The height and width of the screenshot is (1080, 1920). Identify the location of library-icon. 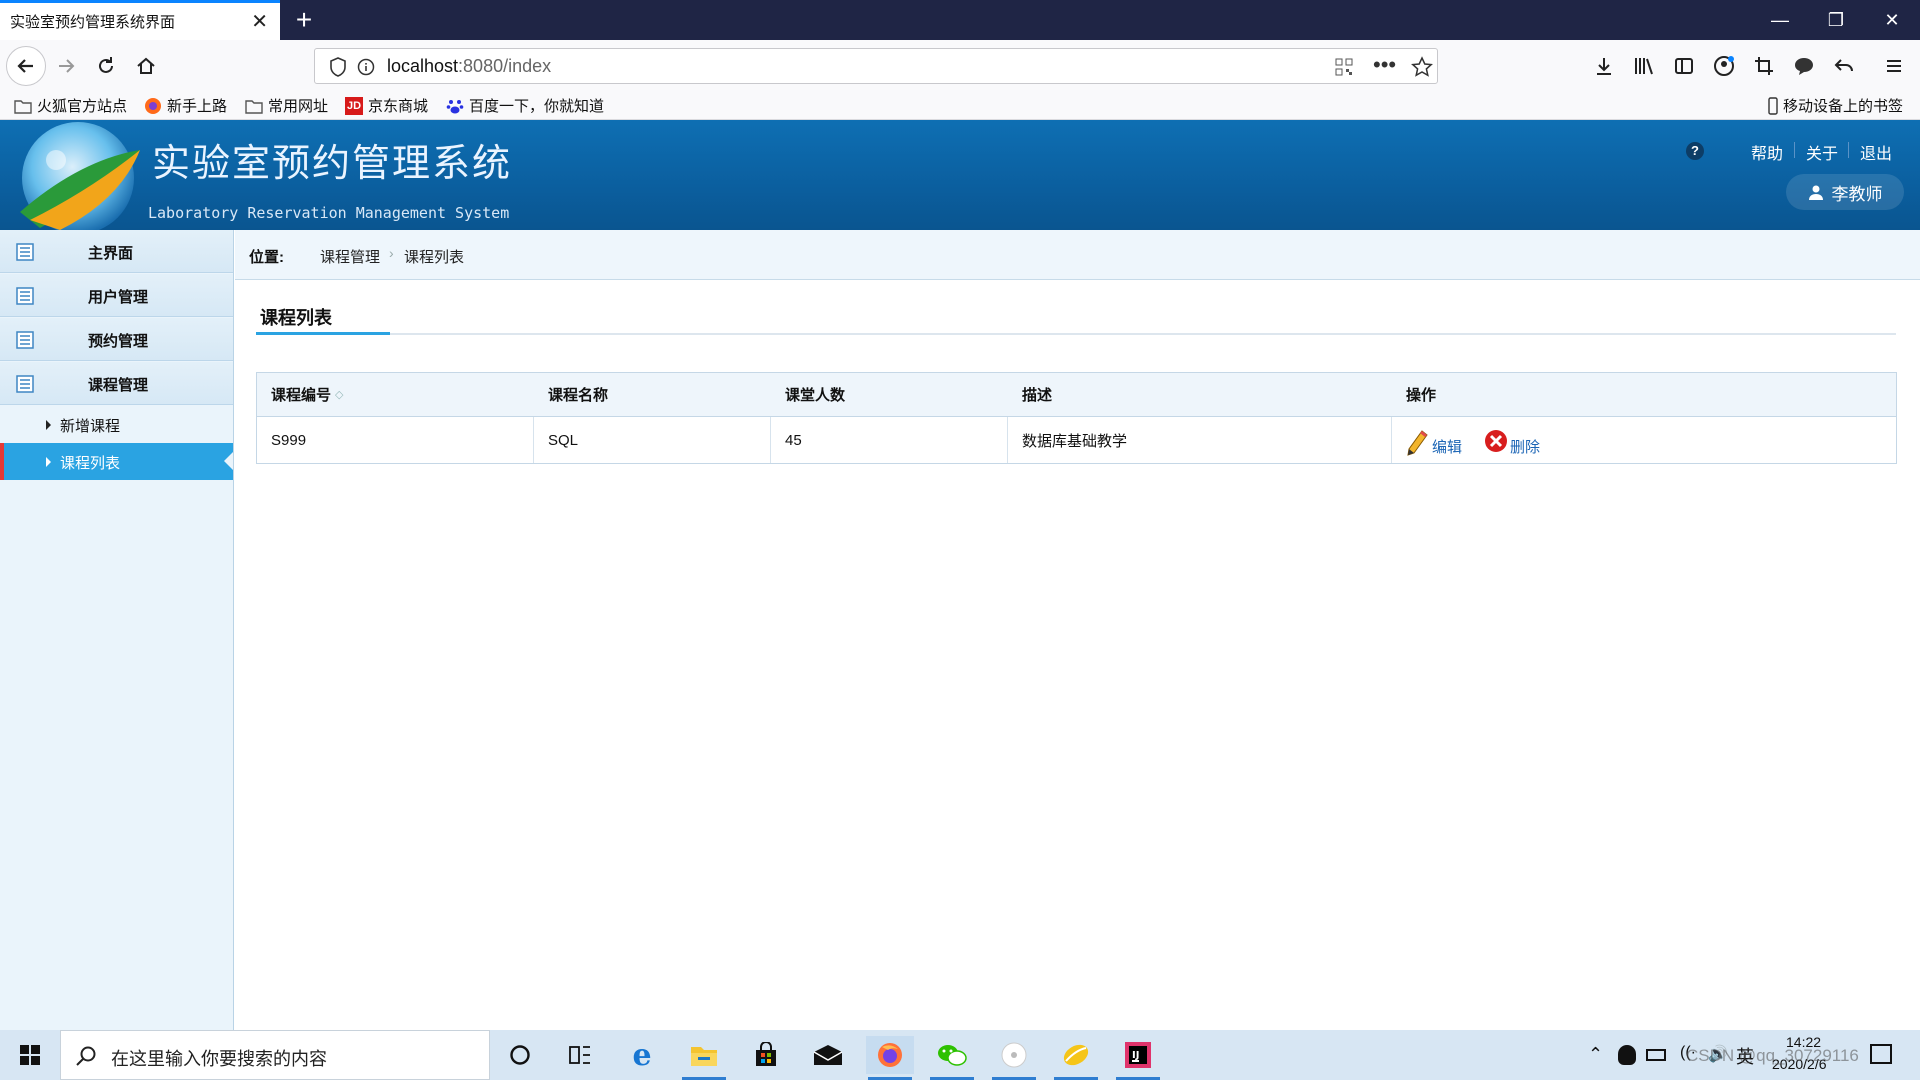
(1644, 66).